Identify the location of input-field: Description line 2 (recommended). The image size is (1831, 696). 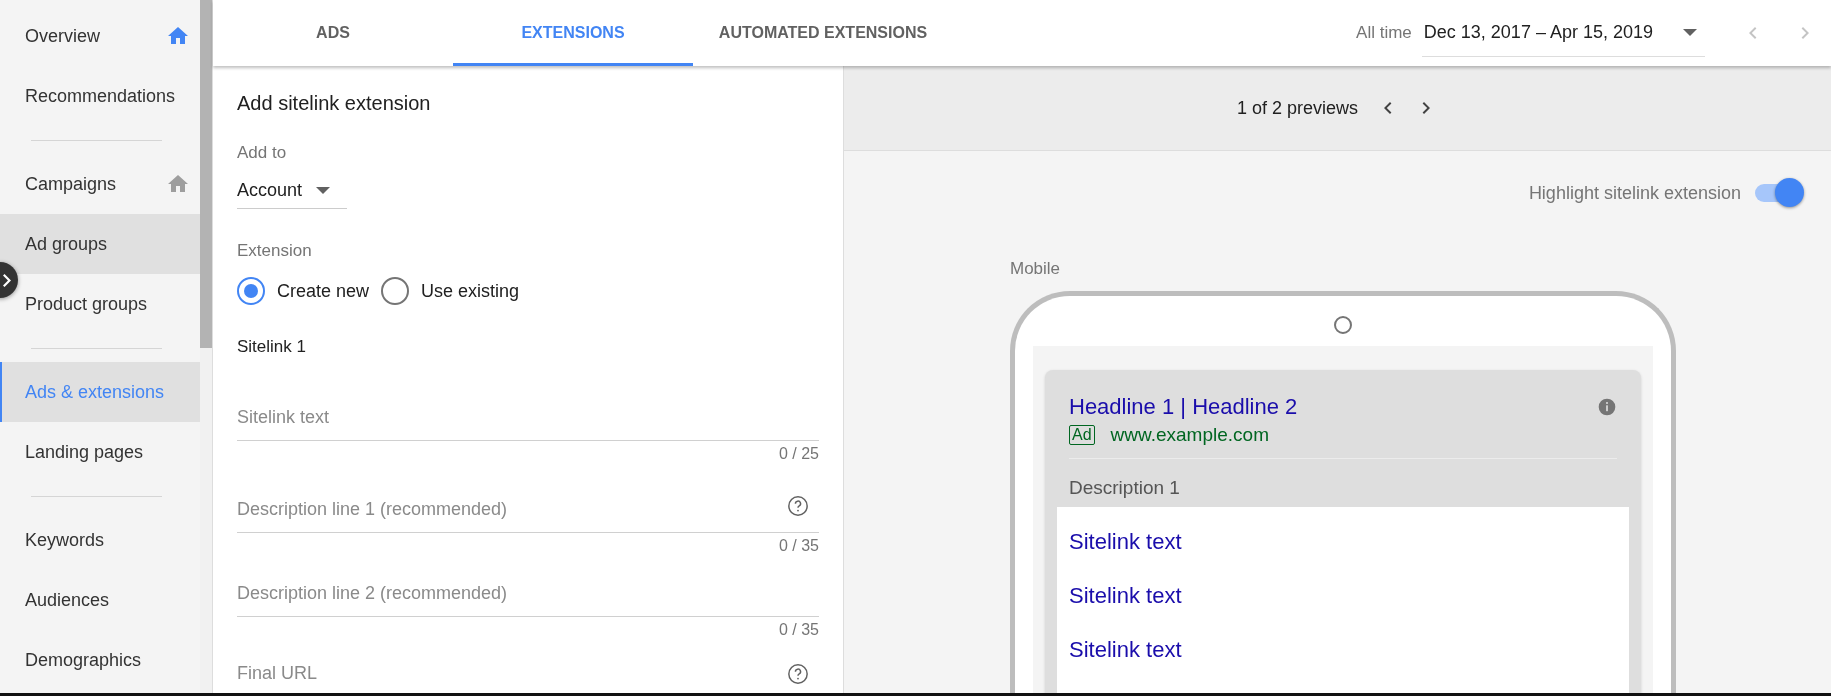
(528, 598).